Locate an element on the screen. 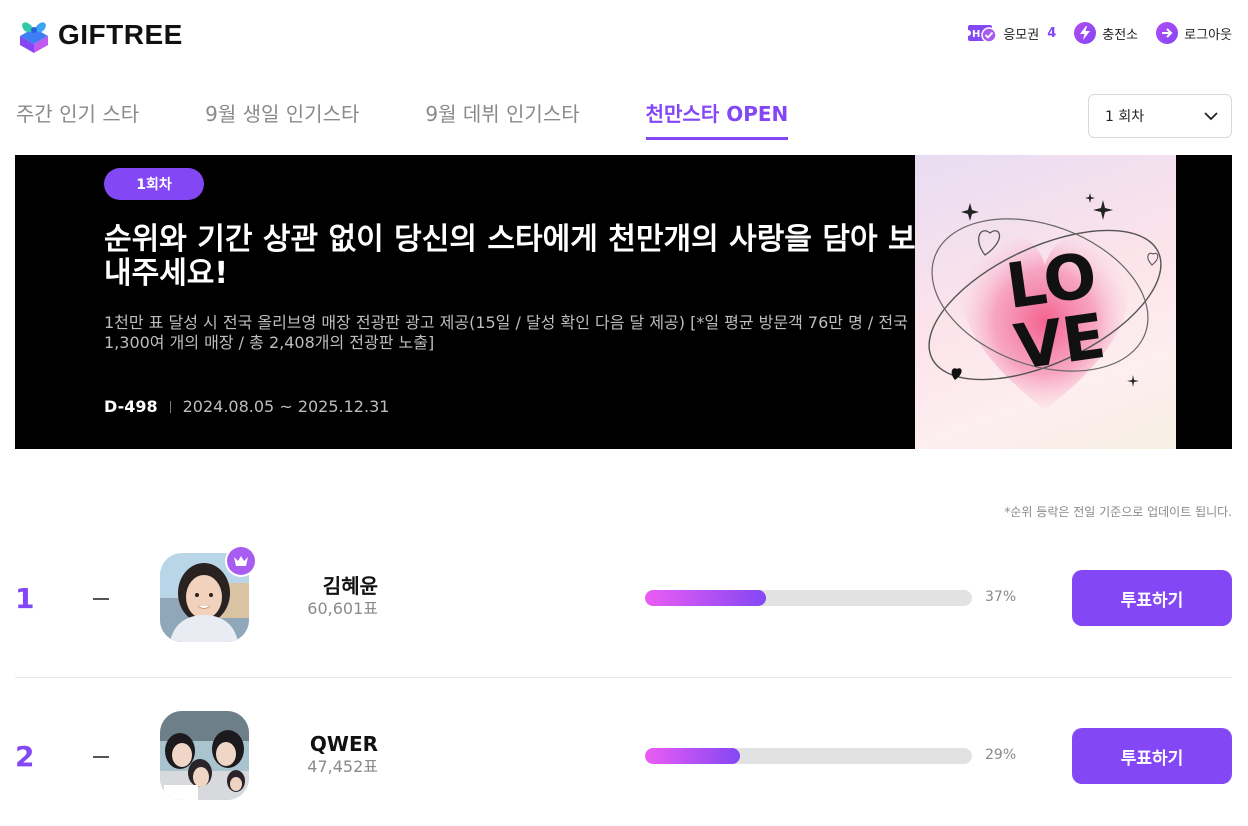  event-period: D-498 2024.08.05 ~ 2025.12.31 is located at coordinates (246, 406).